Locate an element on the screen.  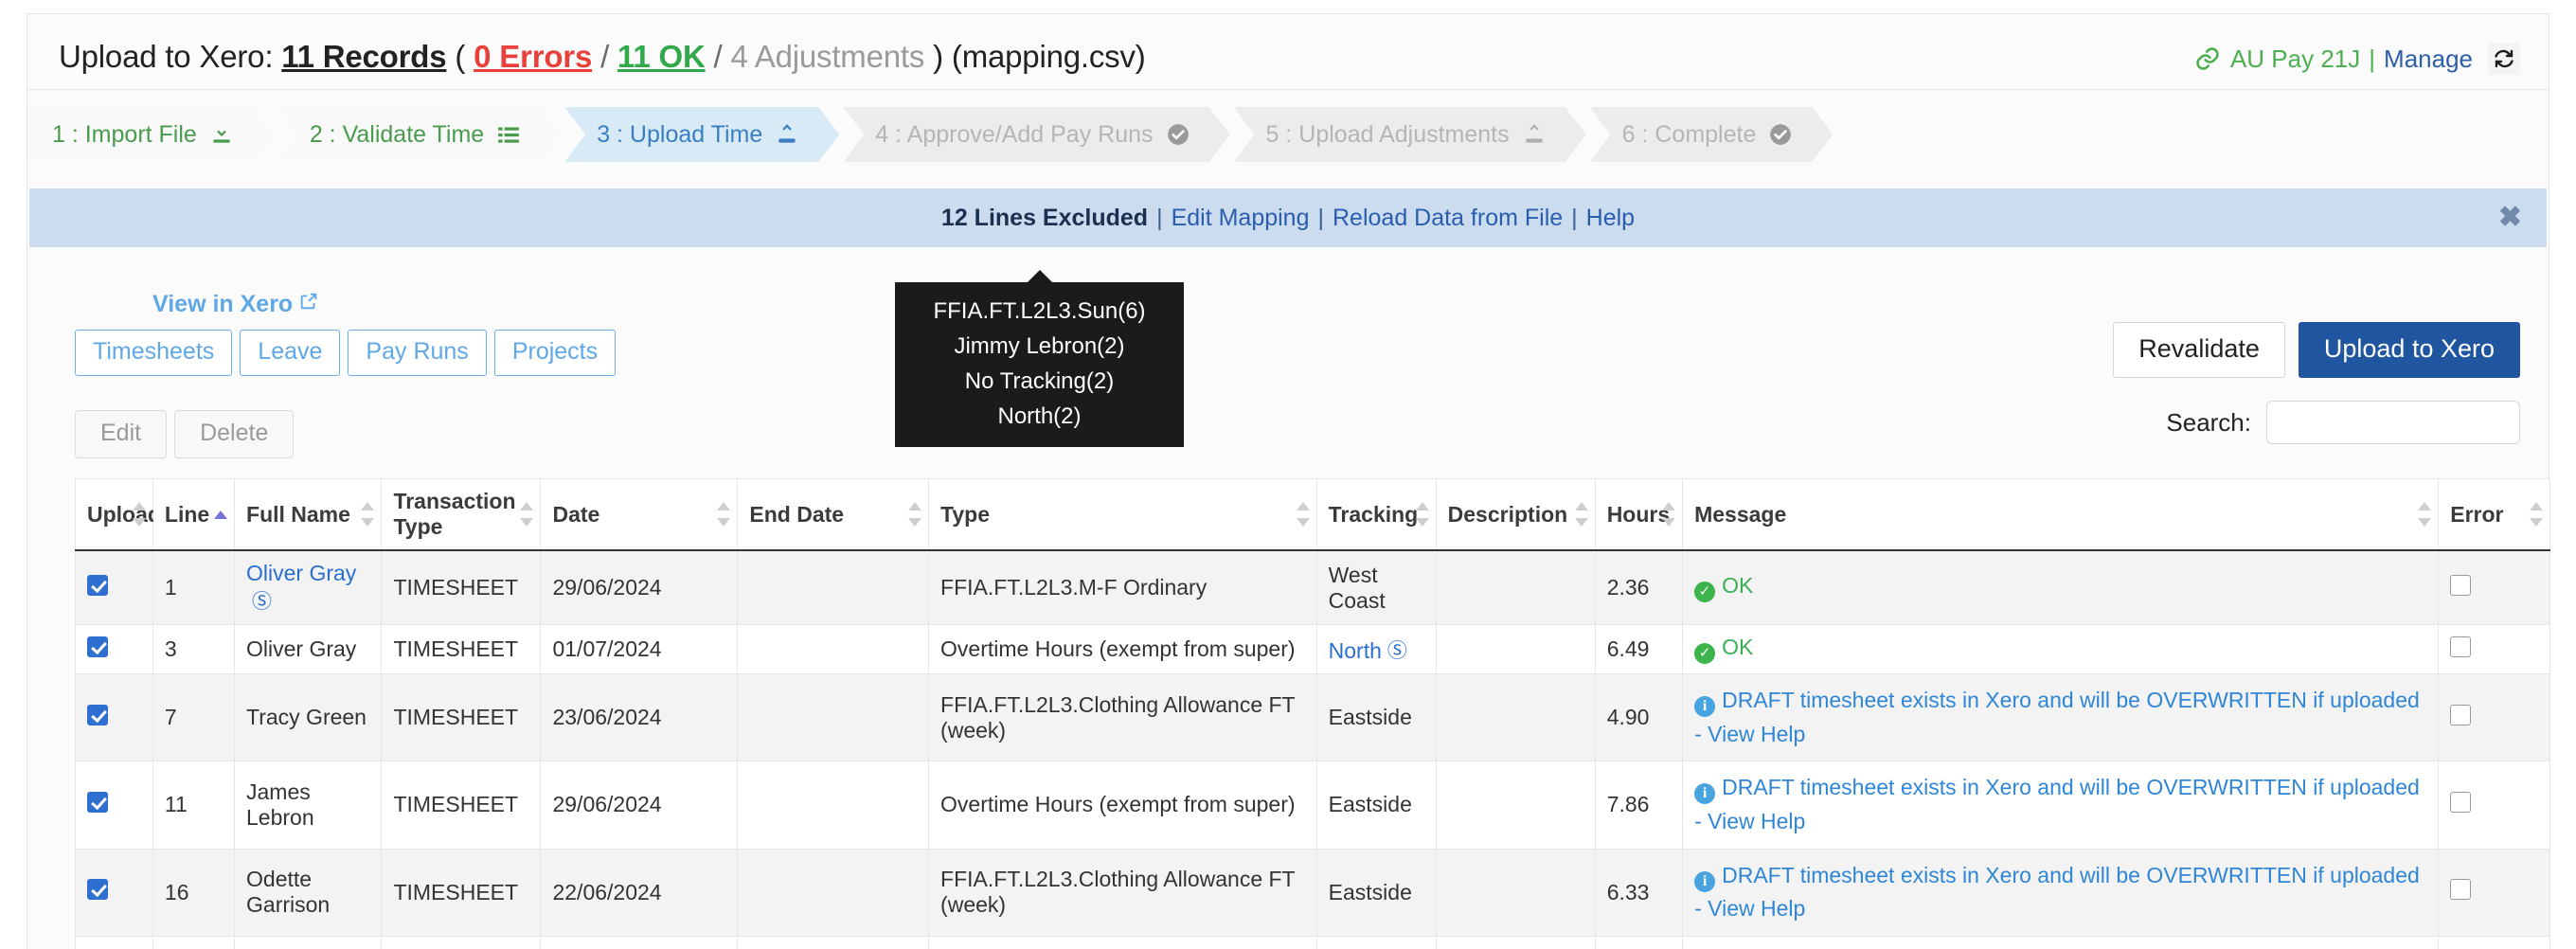
col-upload: Upload is located at coordinates (118, 514).